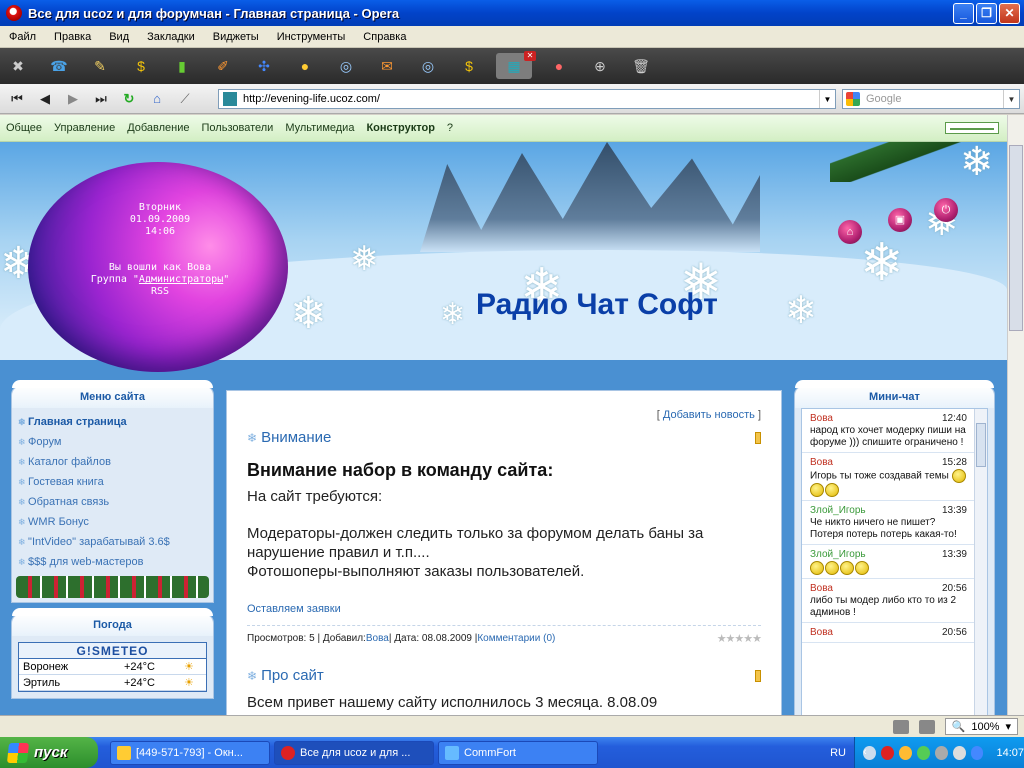 This screenshot has height=768, width=1024. Describe the element at coordinates (931, 99) in the screenshot. I see `search-input: Google ▼` at that location.